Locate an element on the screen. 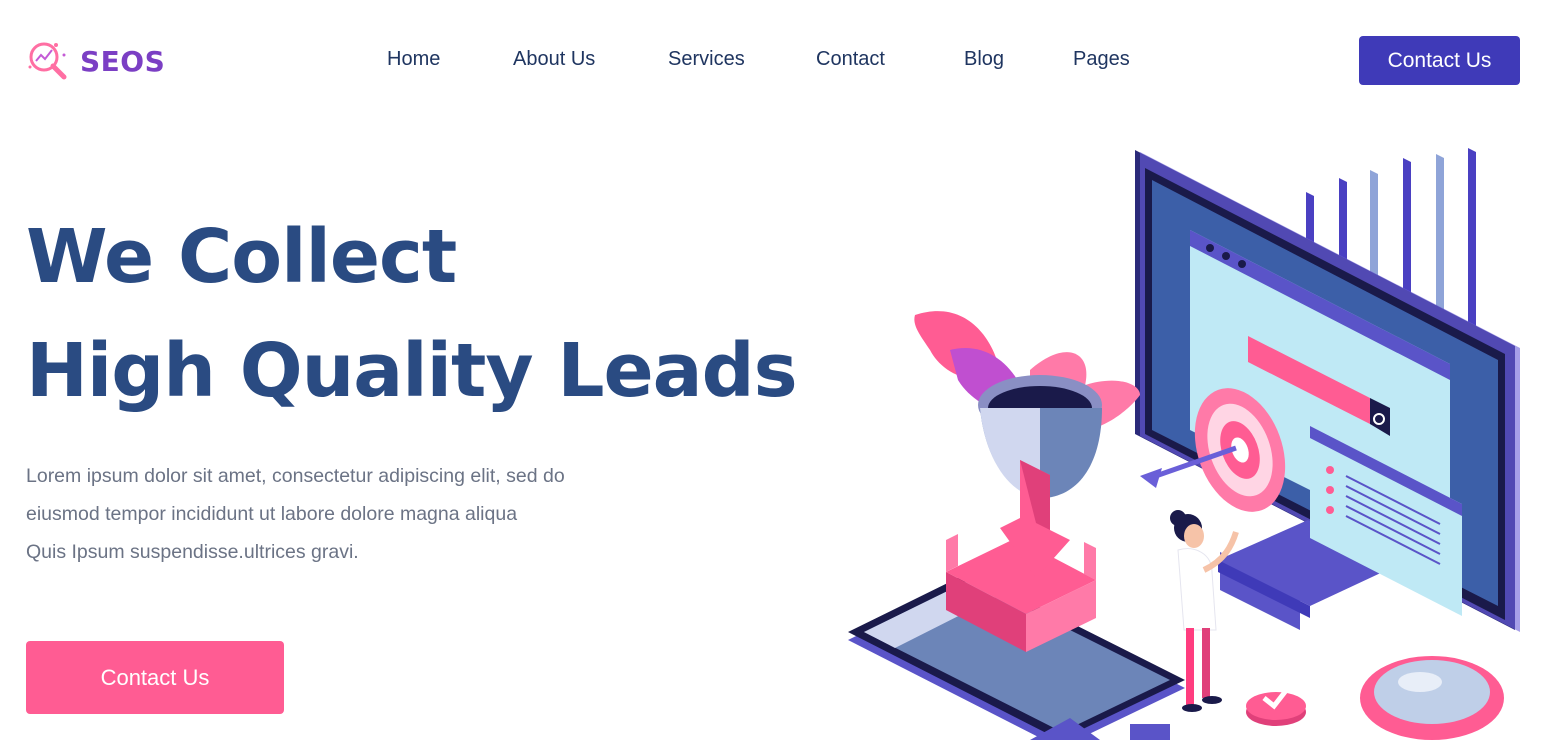 This screenshot has width=1547, height=740. nav-item-blog: Blog is located at coordinates (984, 59).